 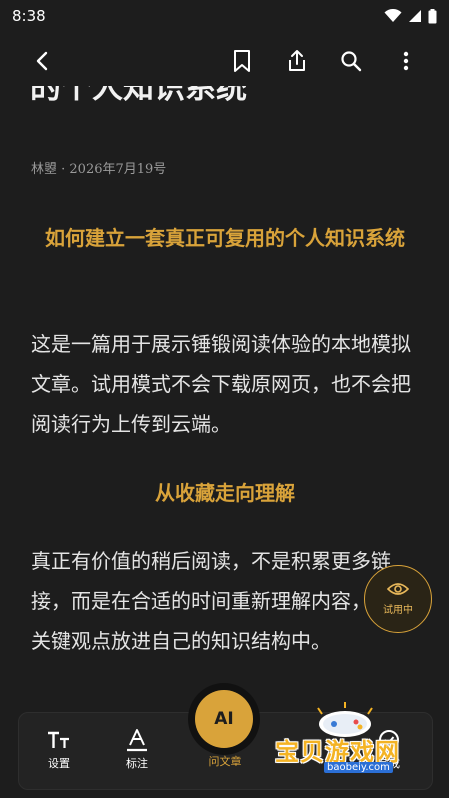 I want to click on share-icon, so click(x=297, y=60).